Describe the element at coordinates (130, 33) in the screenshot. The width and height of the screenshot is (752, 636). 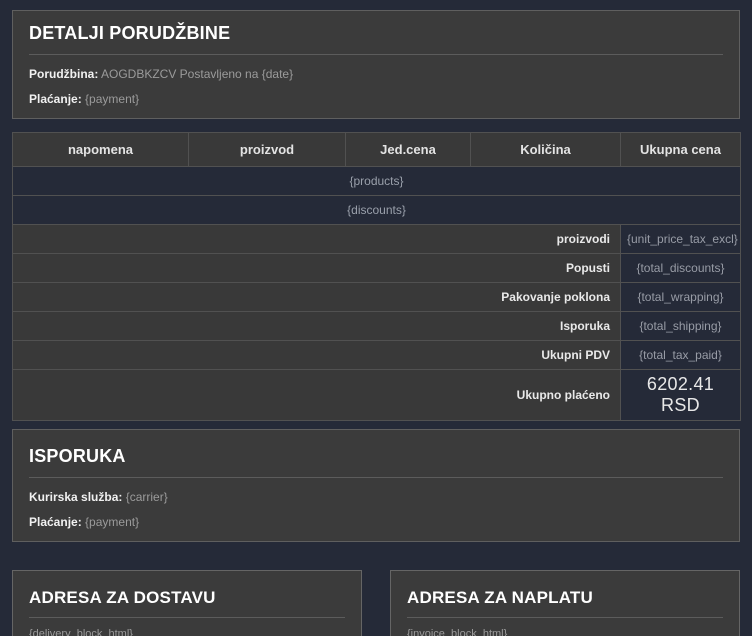
I see `order-details-title: DETALJI PORUDŽBINE` at that location.